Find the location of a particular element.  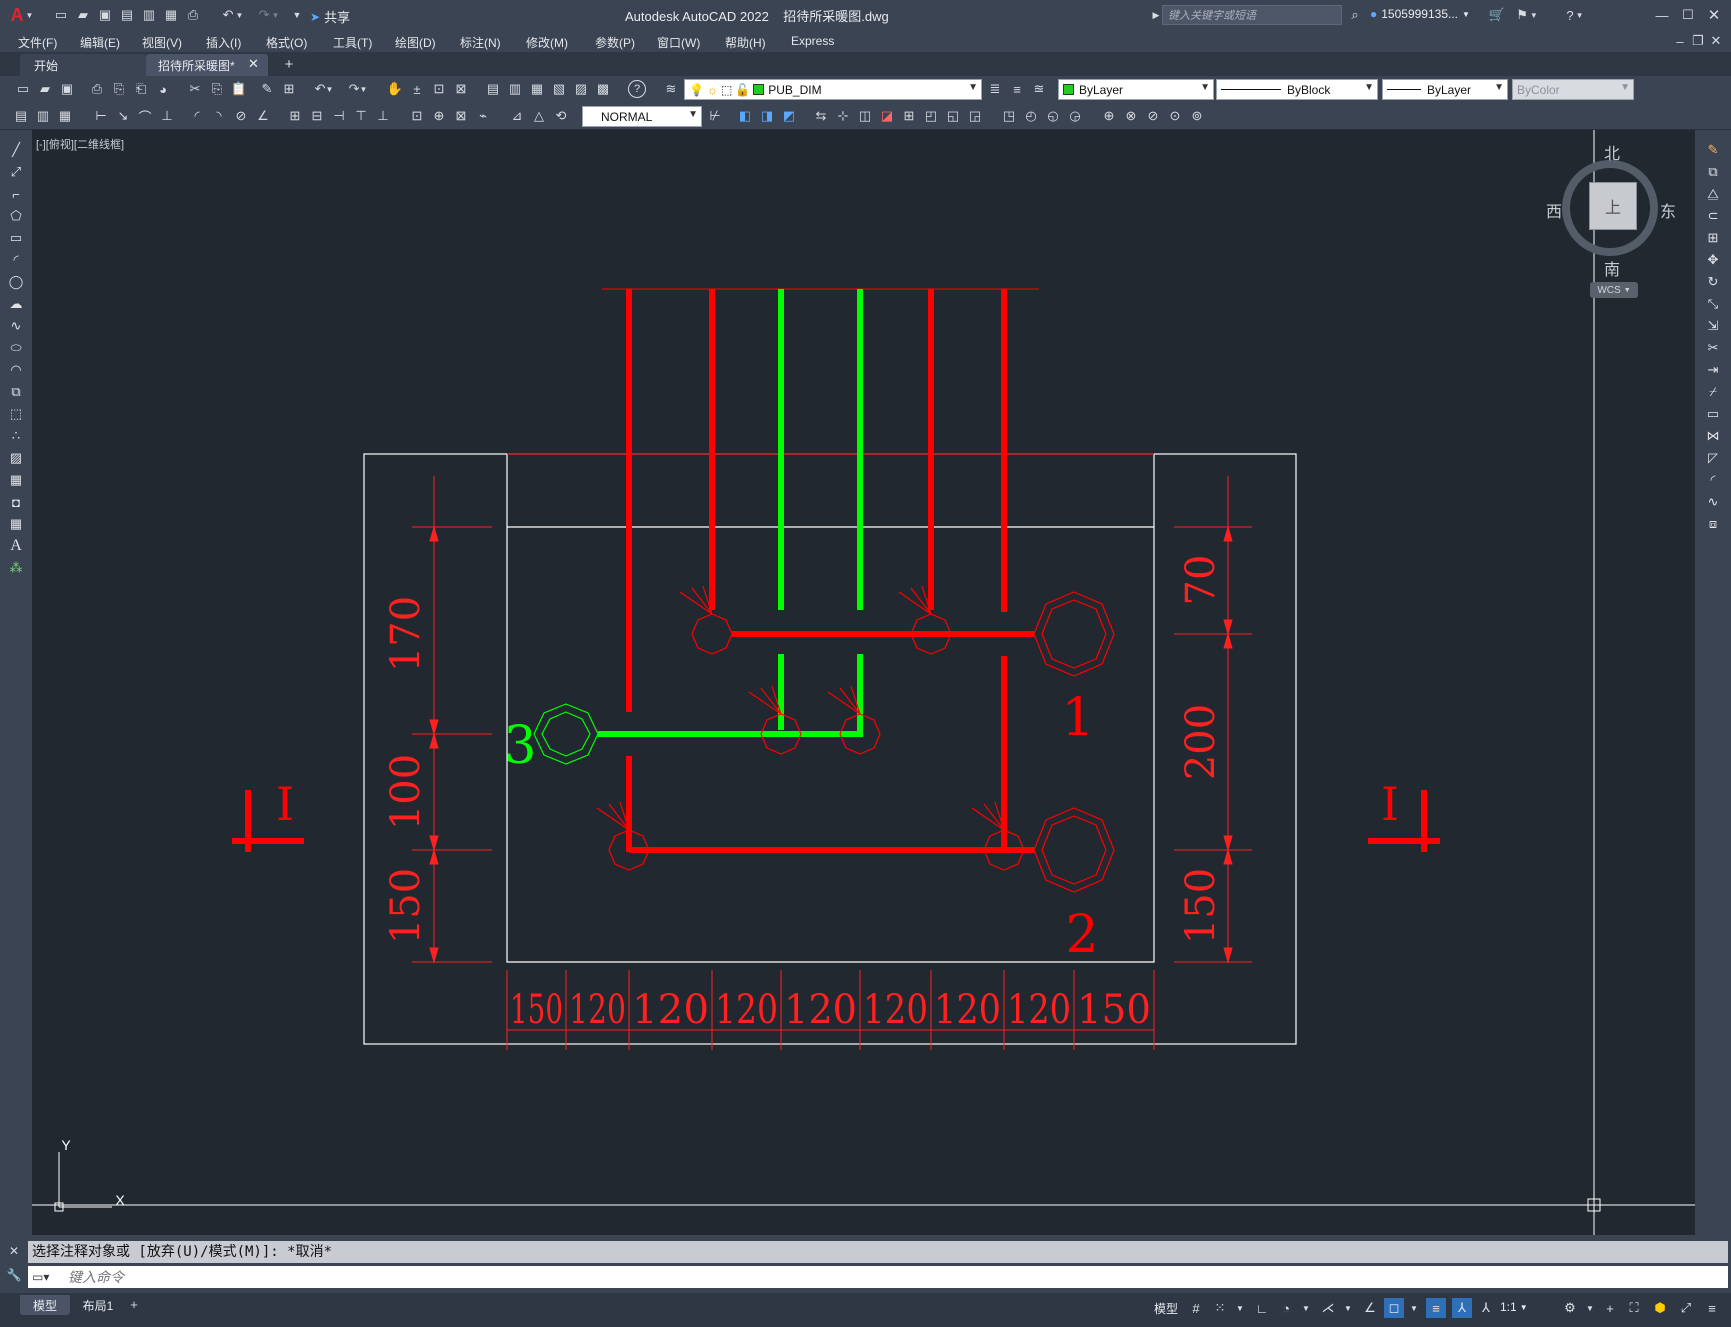

user-account: ● 1505999135... ▼ is located at coordinates (1420, 14).